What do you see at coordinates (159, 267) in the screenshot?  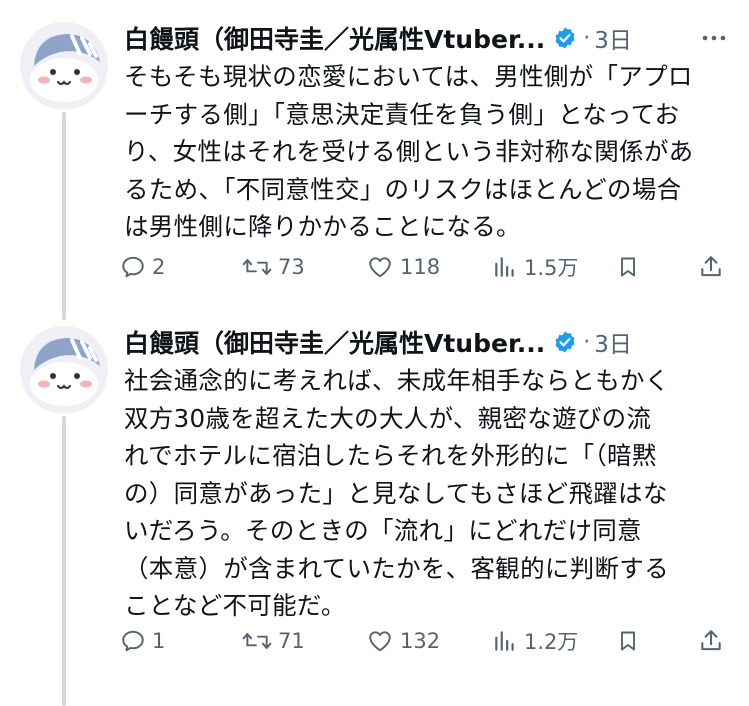 I see `reply-count: 2` at bounding box center [159, 267].